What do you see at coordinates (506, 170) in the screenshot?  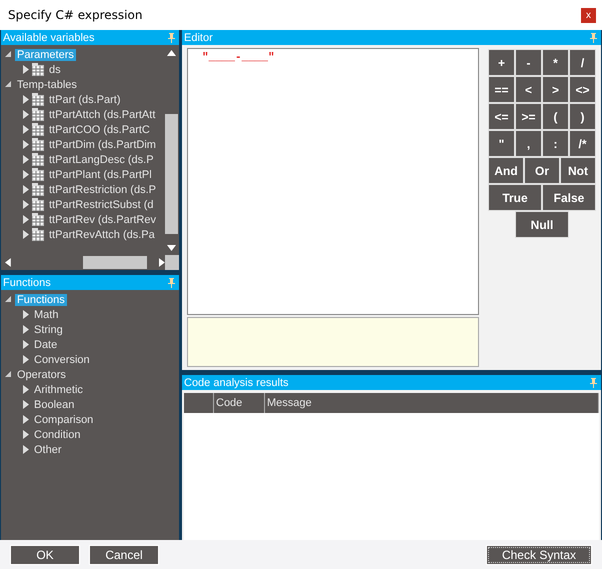 I see `operator-key: And` at bounding box center [506, 170].